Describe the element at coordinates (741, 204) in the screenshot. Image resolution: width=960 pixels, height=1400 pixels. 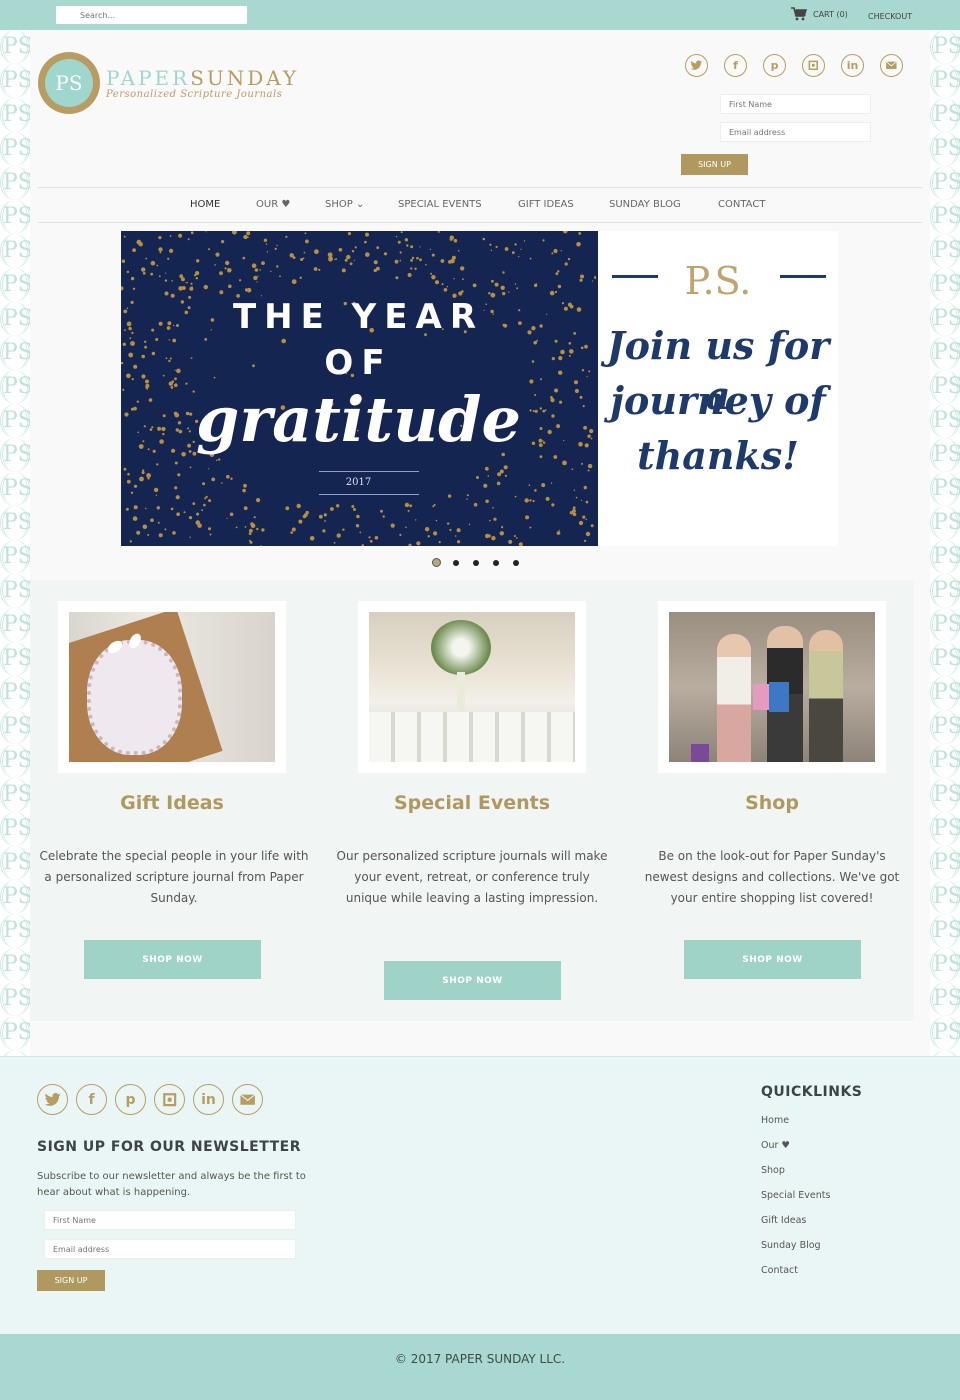
I see `nav-contact: CONTACT` at that location.